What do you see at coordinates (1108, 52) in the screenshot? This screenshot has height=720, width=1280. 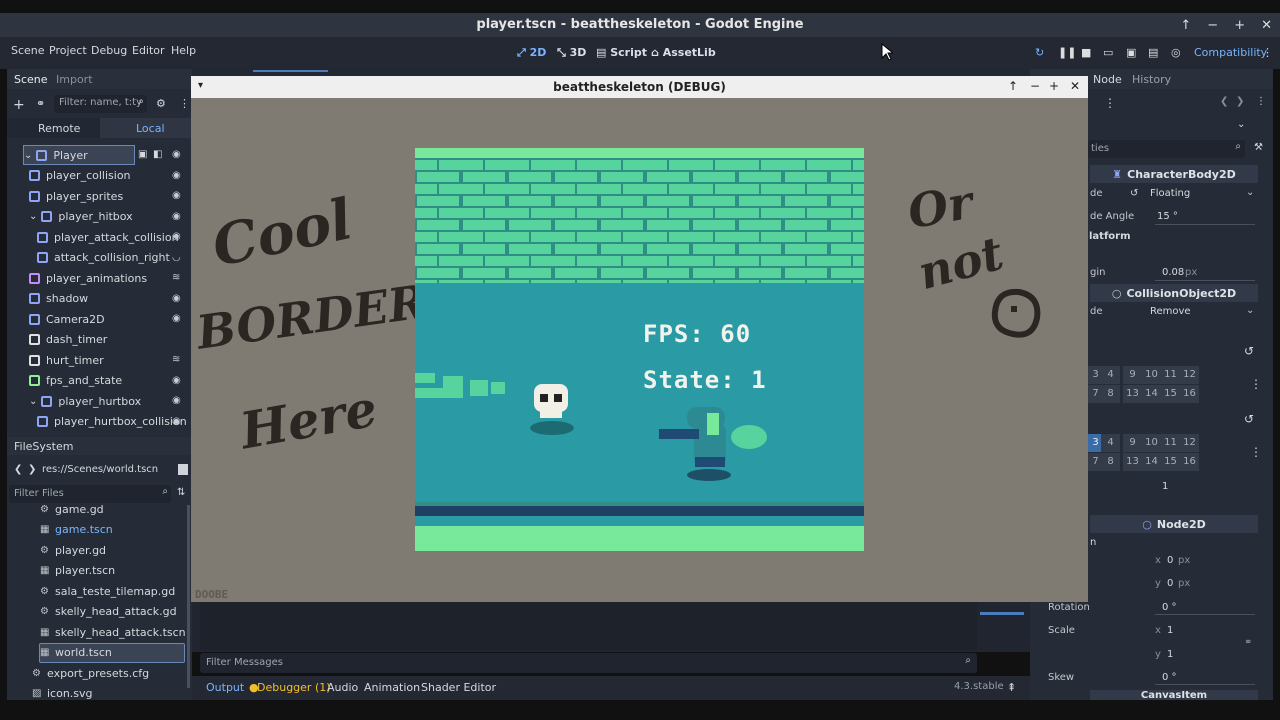 I see `remote-debug-icon: ▭` at bounding box center [1108, 52].